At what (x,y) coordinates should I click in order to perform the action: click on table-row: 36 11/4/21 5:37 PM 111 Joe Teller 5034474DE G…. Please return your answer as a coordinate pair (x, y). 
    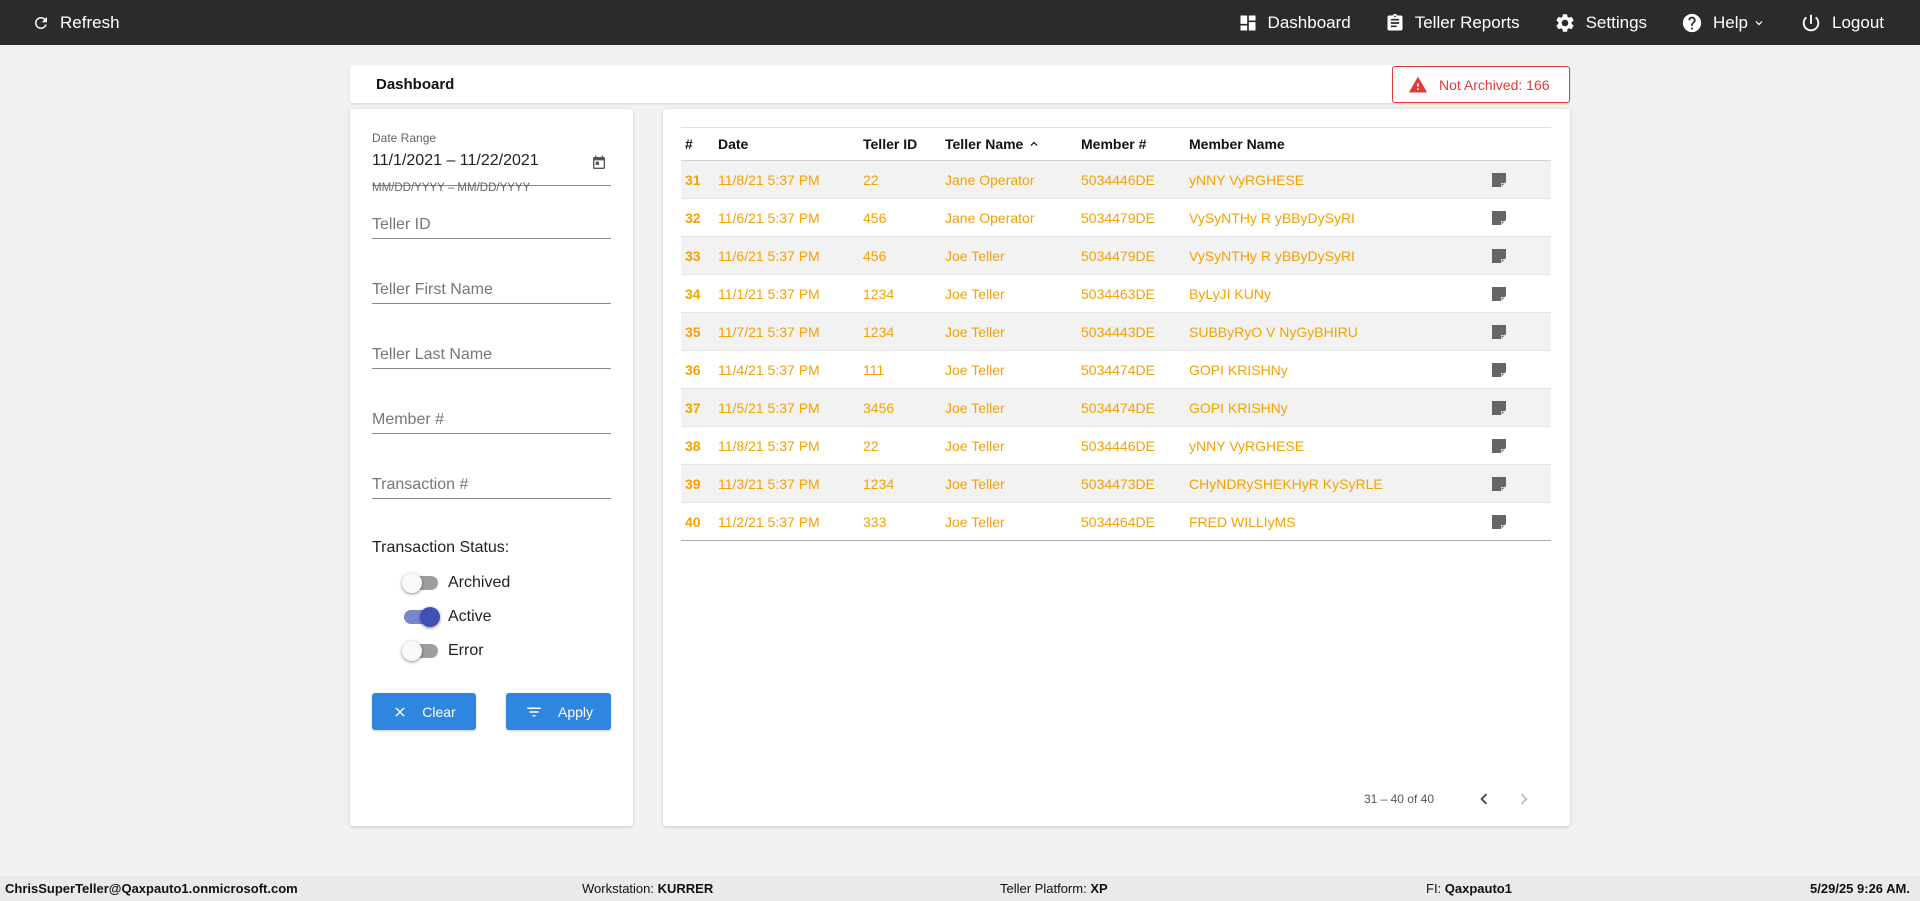
    Looking at the image, I should click on (1116, 370).